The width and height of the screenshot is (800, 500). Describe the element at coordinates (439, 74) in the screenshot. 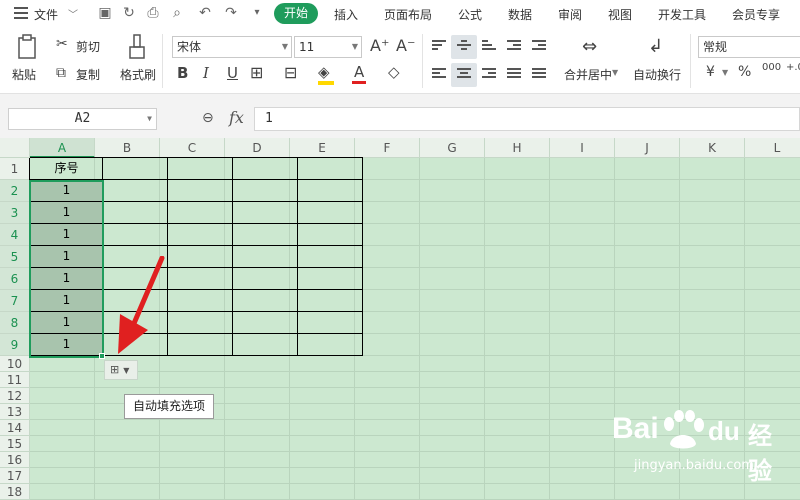

I see `align-left-icon` at that location.